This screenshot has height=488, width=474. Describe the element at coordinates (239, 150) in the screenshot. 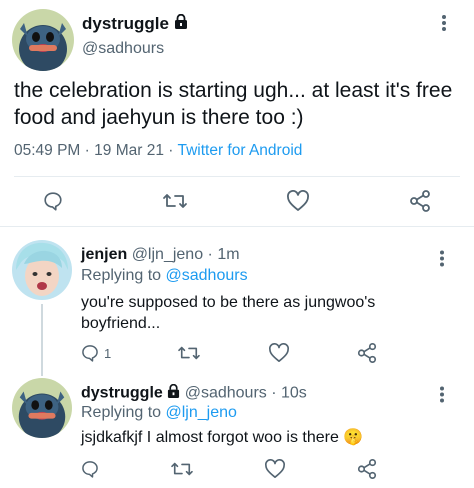

I see `tweet-source: Twitter for Android` at that location.